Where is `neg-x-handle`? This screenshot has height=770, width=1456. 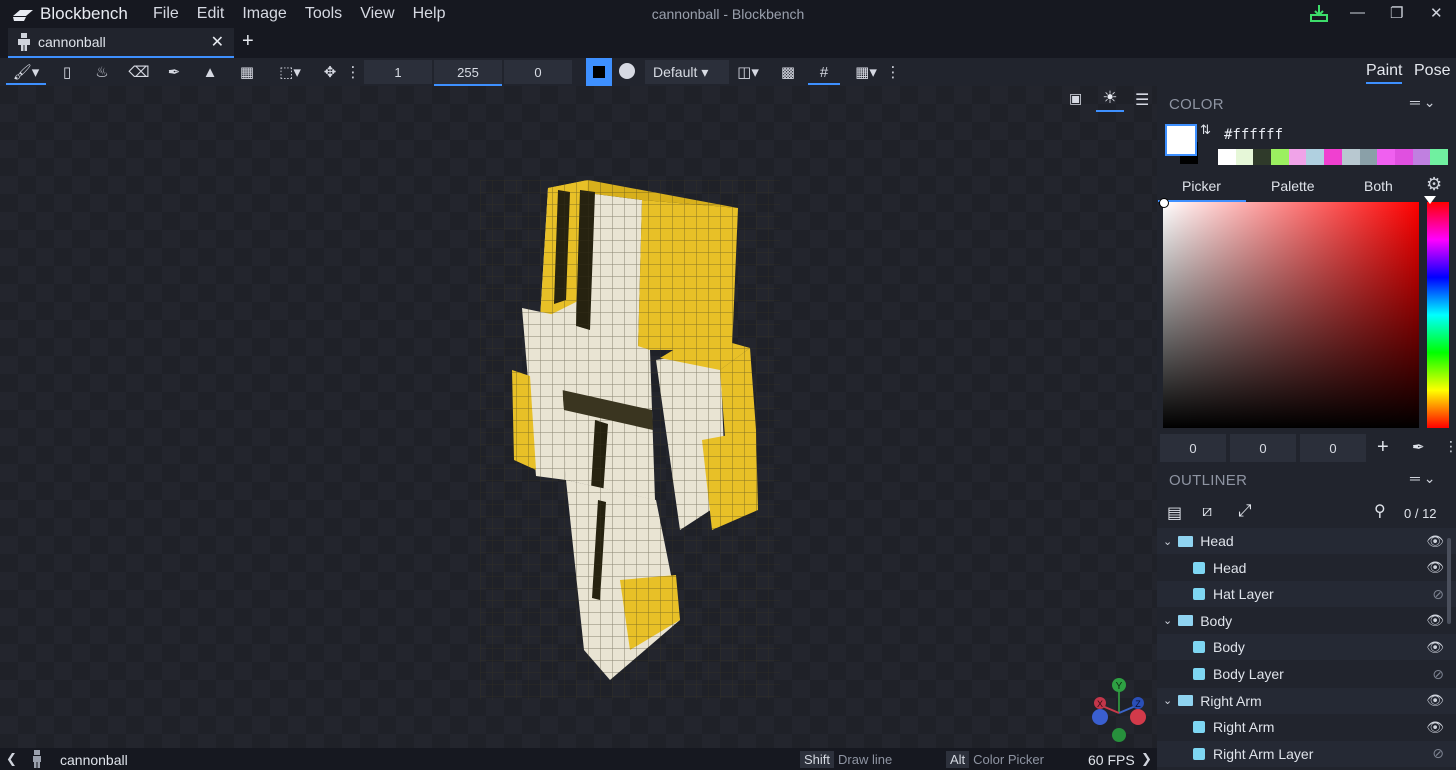
neg-x-handle is located at coordinates (1100, 717).